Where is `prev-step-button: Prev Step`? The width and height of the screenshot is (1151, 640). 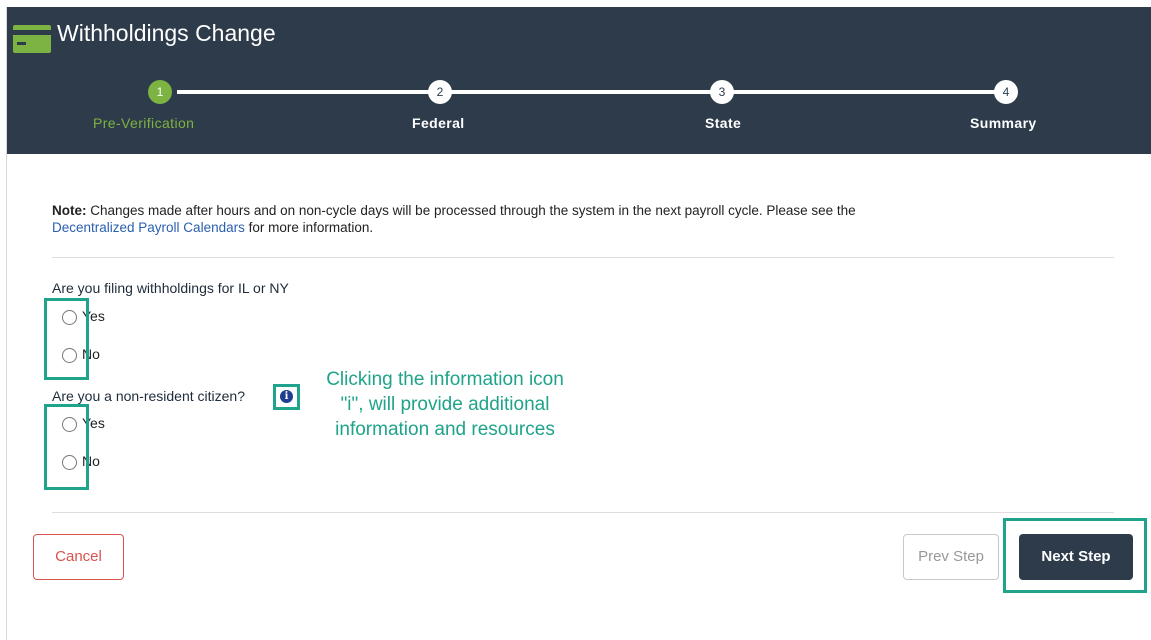 prev-step-button: Prev Step is located at coordinates (951, 557).